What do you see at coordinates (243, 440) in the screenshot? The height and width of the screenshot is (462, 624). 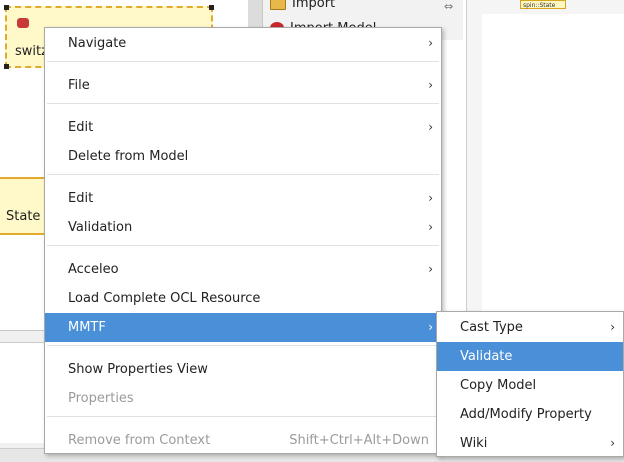 I see `menu-item-remove-from-context: Remove from Context Shift+Ctrl+Alt+Down` at bounding box center [243, 440].